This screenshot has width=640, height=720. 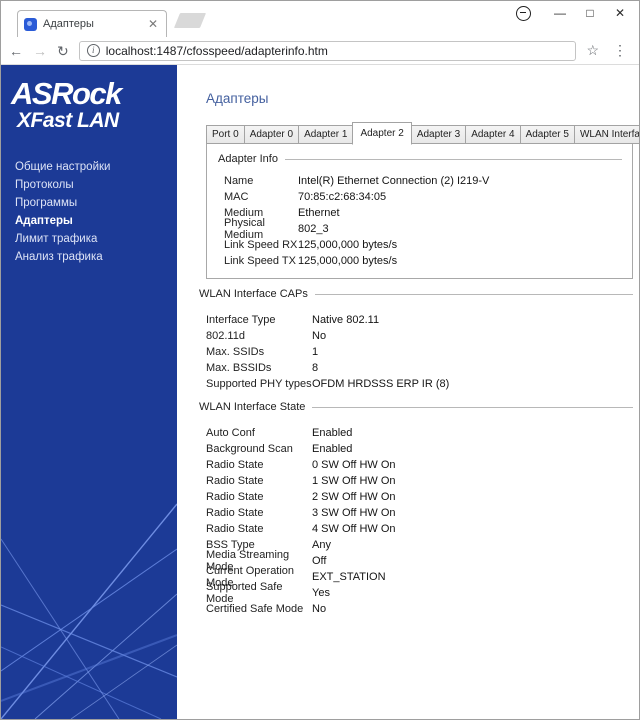 I want to click on info-row: MAC 70:85:c2:68:34:05, so click(x=428, y=197).